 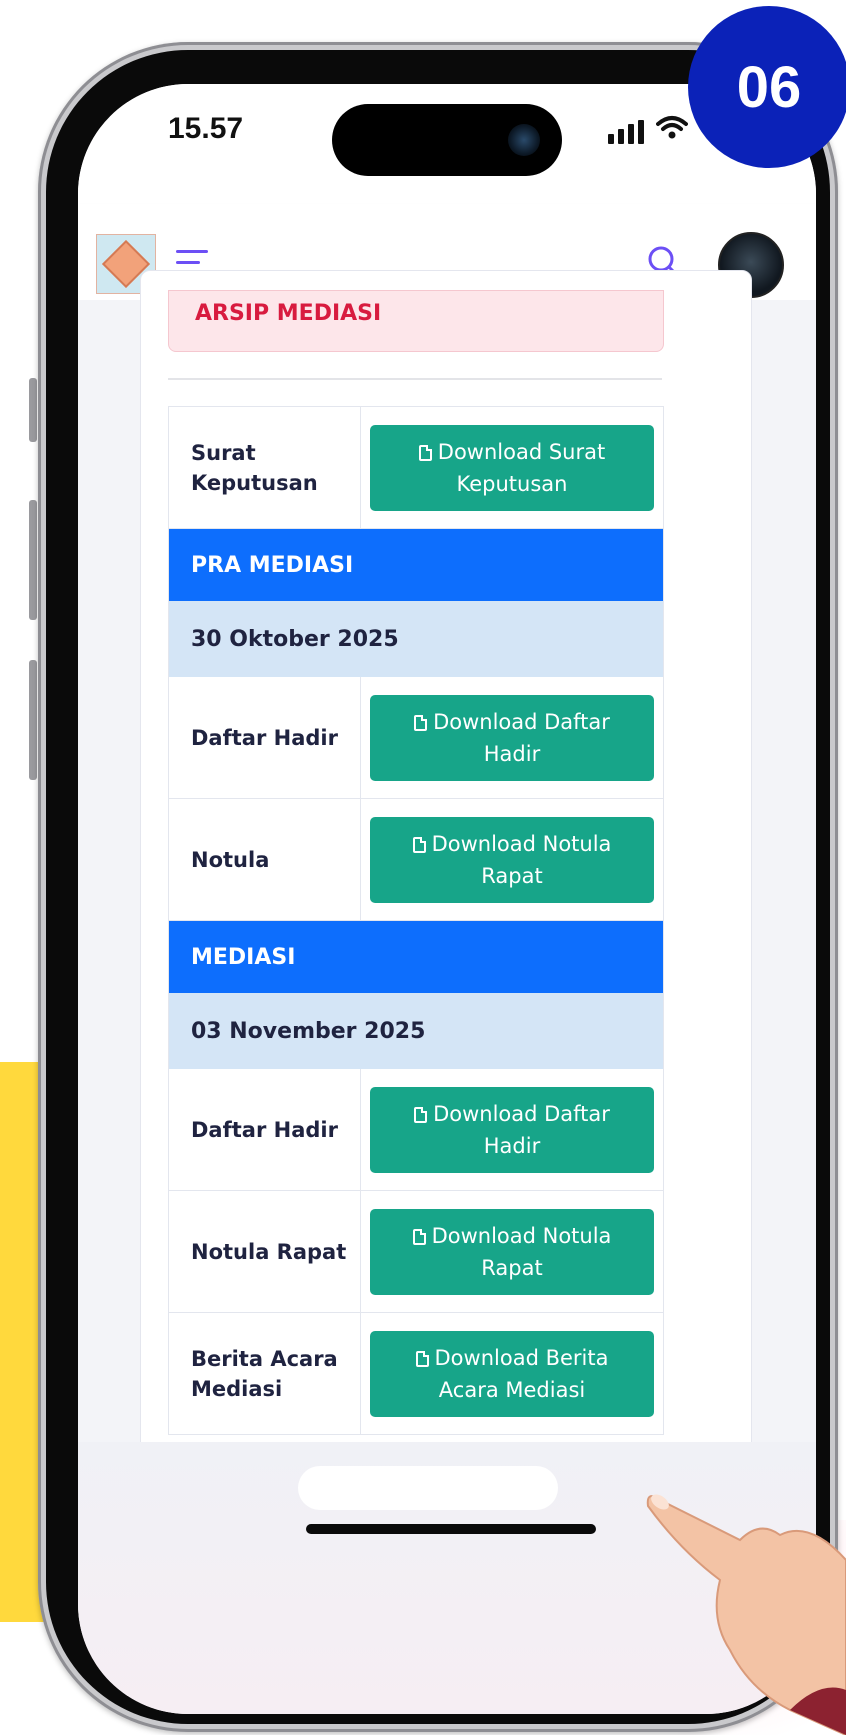 I want to click on cellular-signal-icon, so click(x=626, y=132).